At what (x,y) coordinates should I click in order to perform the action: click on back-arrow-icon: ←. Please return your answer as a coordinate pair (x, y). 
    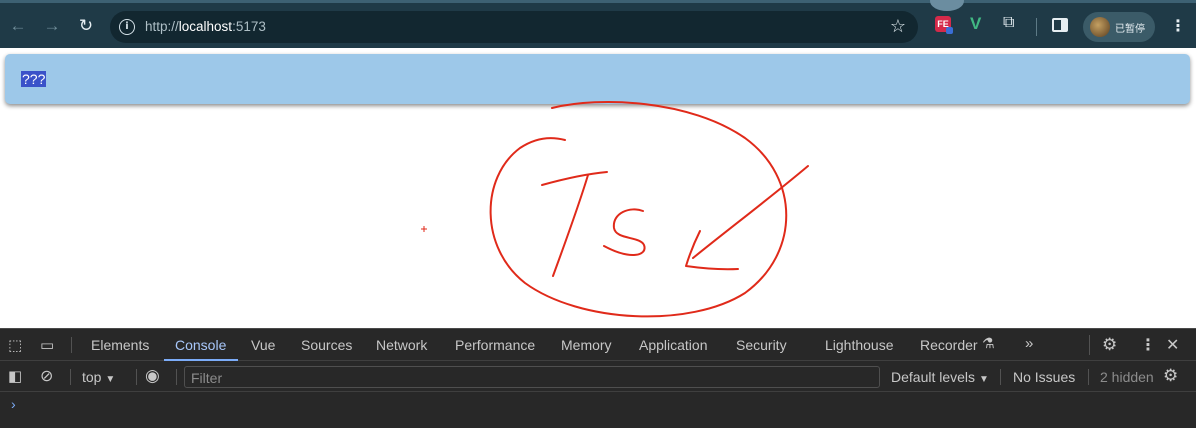
    Looking at the image, I should click on (18, 26).